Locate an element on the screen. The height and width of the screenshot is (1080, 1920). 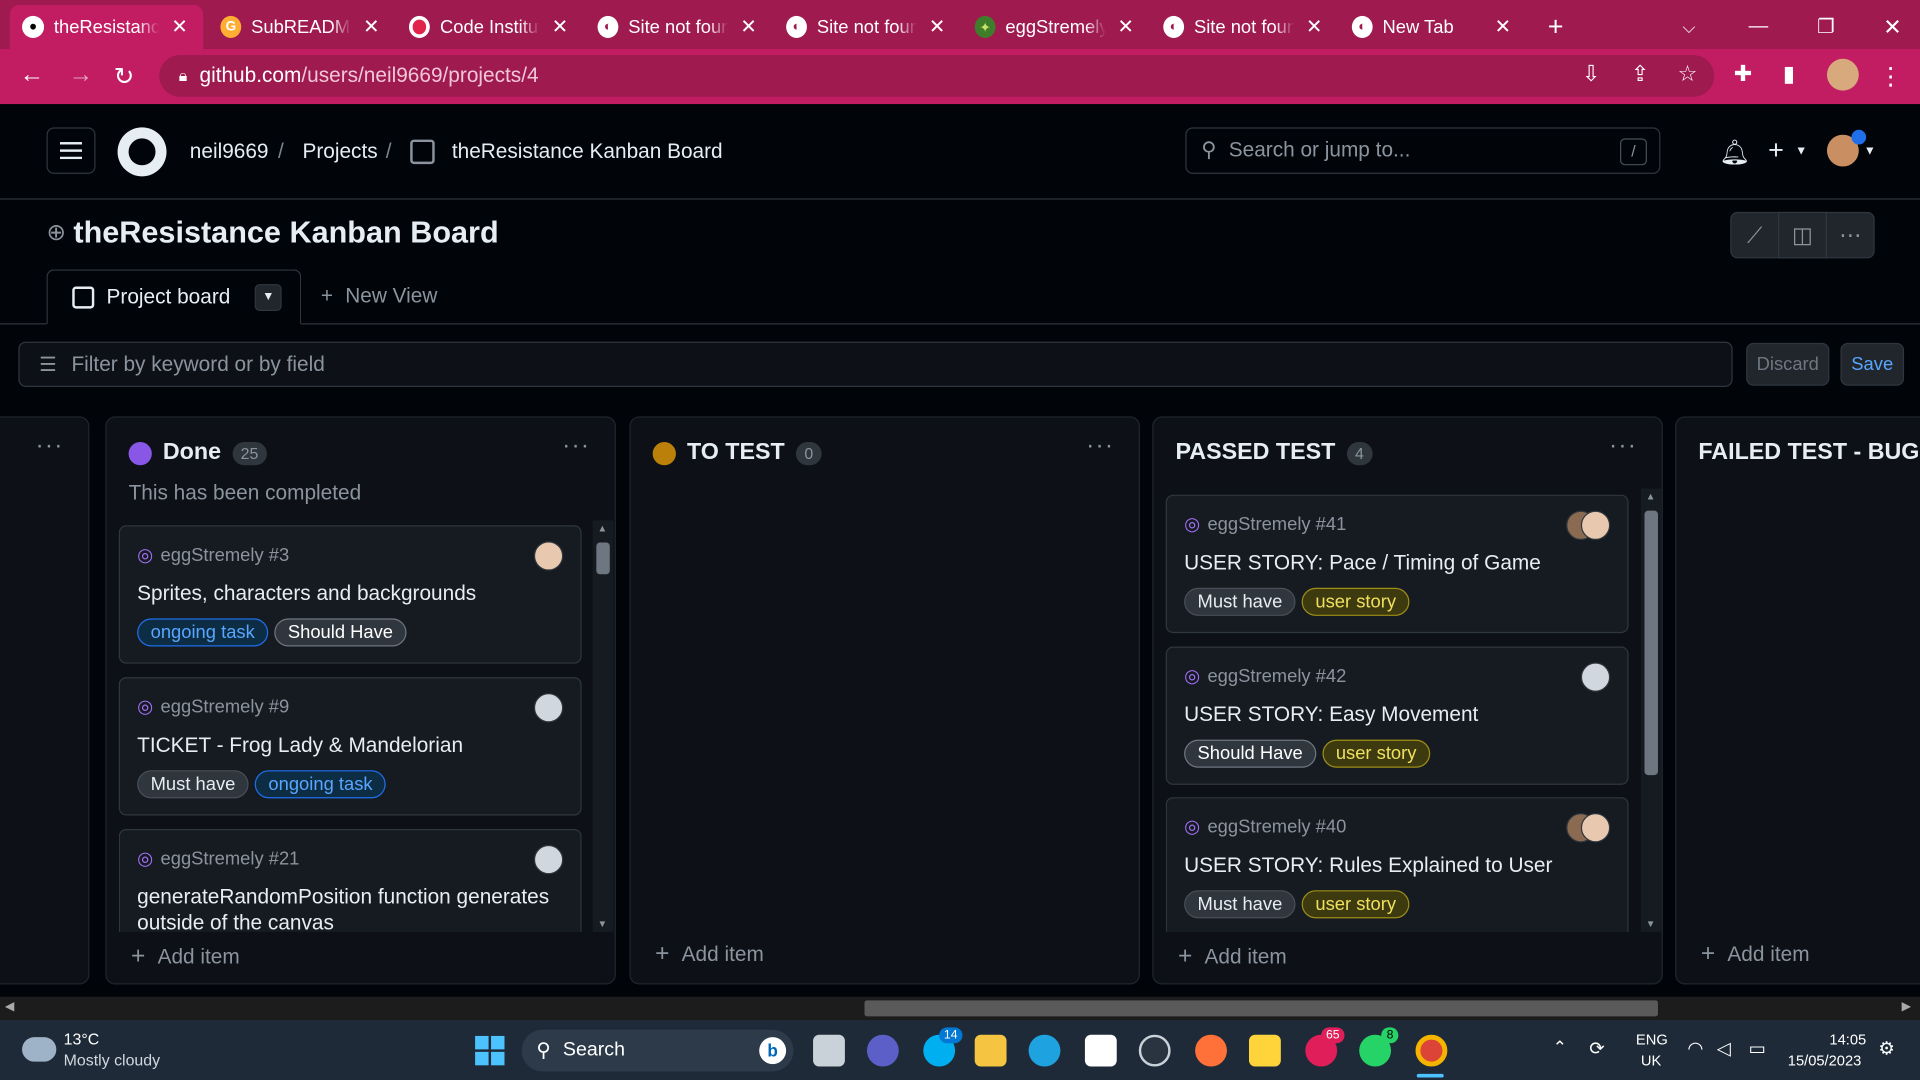
reload-icon: ↻ is located at coordinates (124, 76).